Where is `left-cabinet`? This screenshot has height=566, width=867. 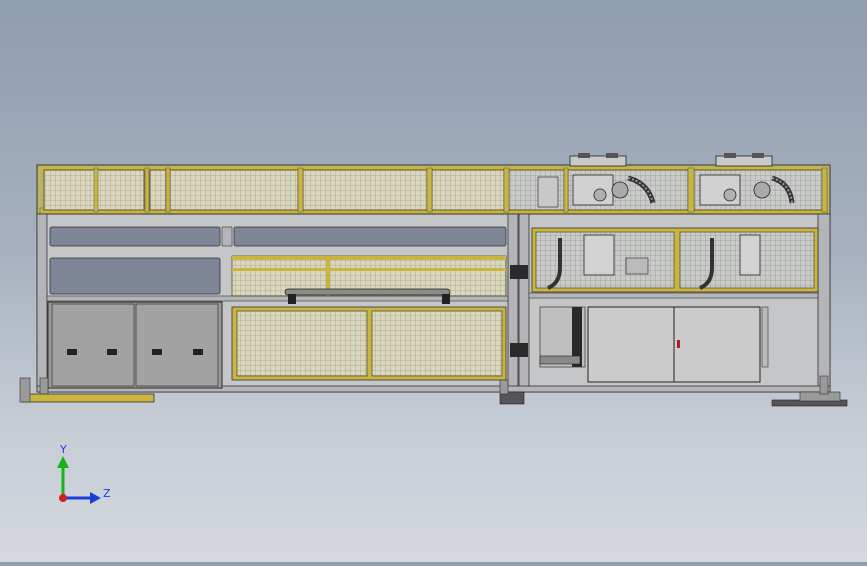
left-cabinet is located at coordinates (135, 345).